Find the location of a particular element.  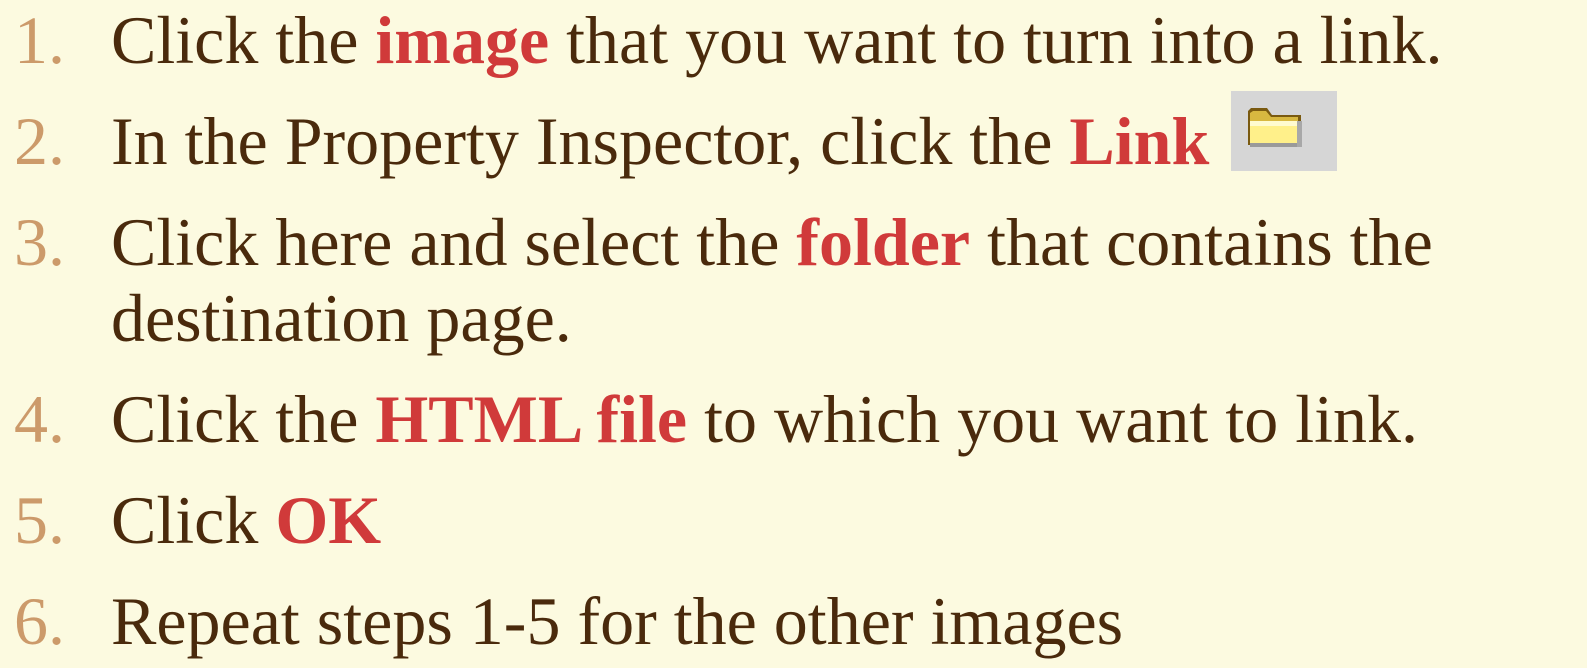

folder-icon is located at coordinates (1275, 127).